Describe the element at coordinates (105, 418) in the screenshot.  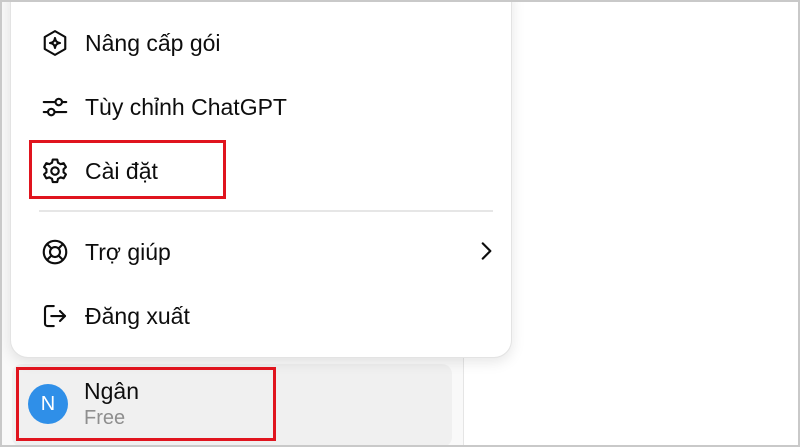
I see `user-plan: Free` at that location.